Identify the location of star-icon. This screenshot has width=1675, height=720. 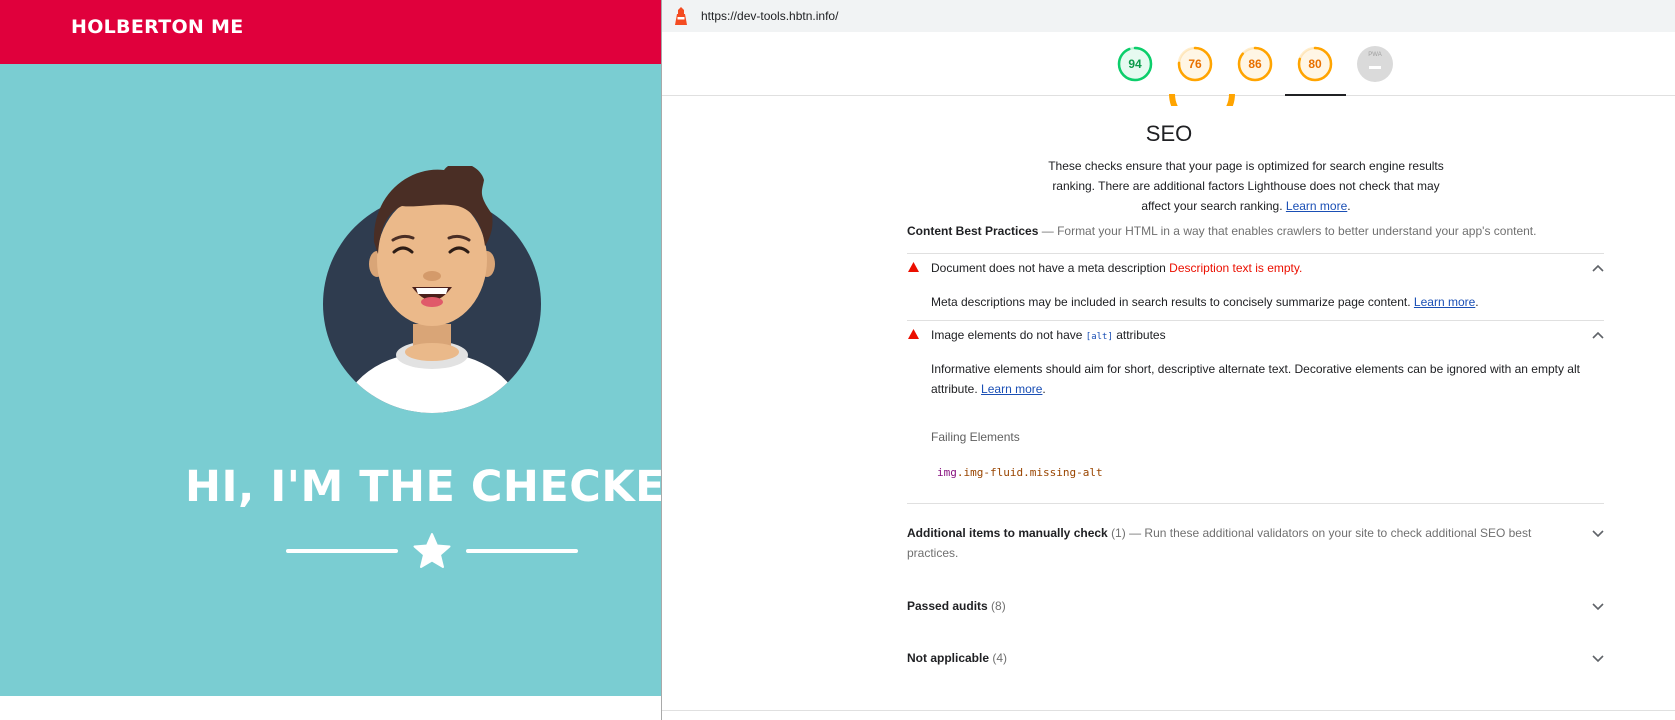
(432, 550).